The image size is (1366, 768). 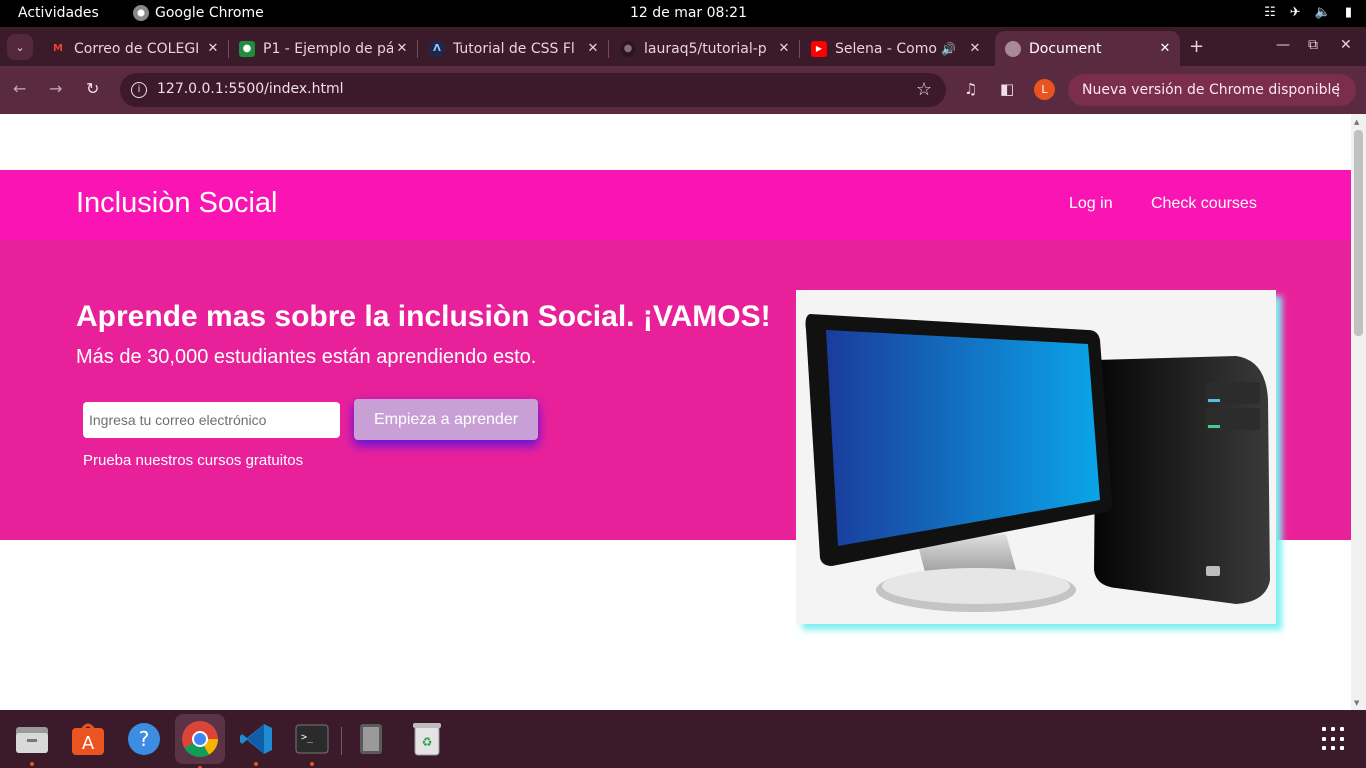 I want to click on help-icon: ?, so click(x=144, y=739).